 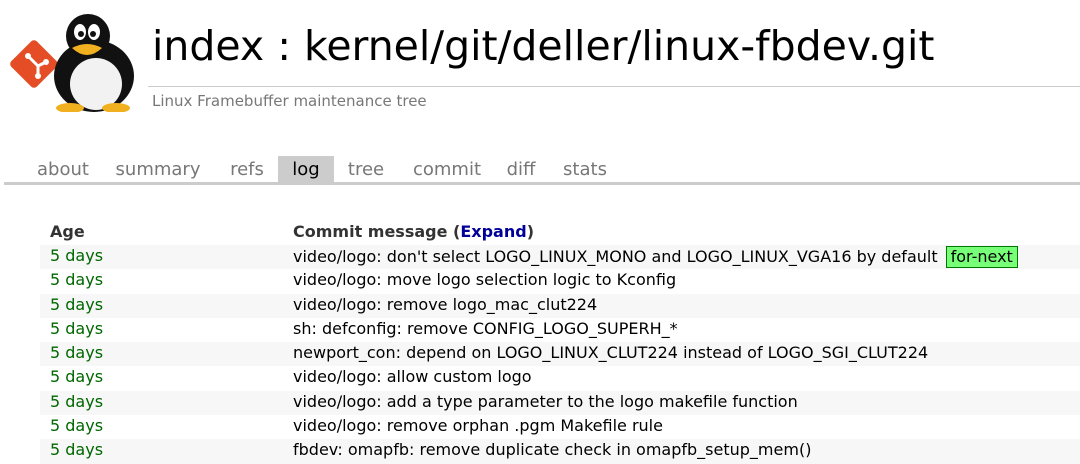 I want to click on tab-about: about, so click(x=63, y=170).